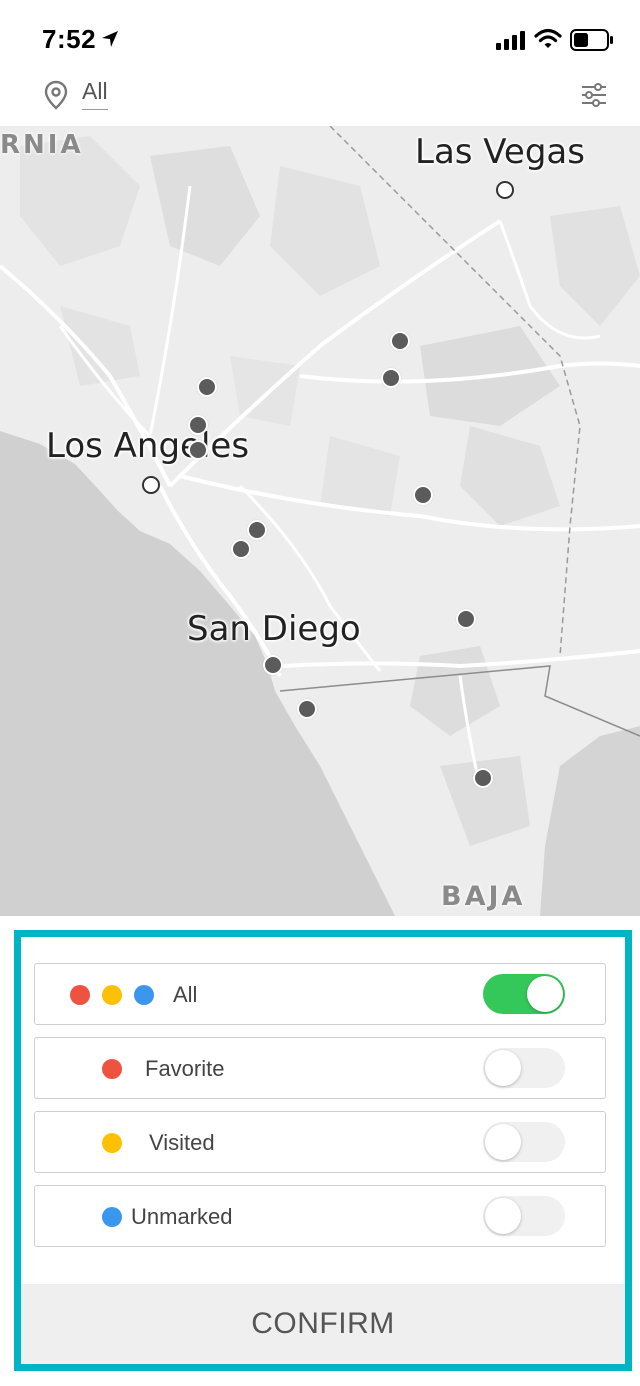 The height and width of the screenshot is (1386, 640). Describe the element at coordinates (182, 1142) in the screenshot. I see `filter-label-visited: Visited` at that location.